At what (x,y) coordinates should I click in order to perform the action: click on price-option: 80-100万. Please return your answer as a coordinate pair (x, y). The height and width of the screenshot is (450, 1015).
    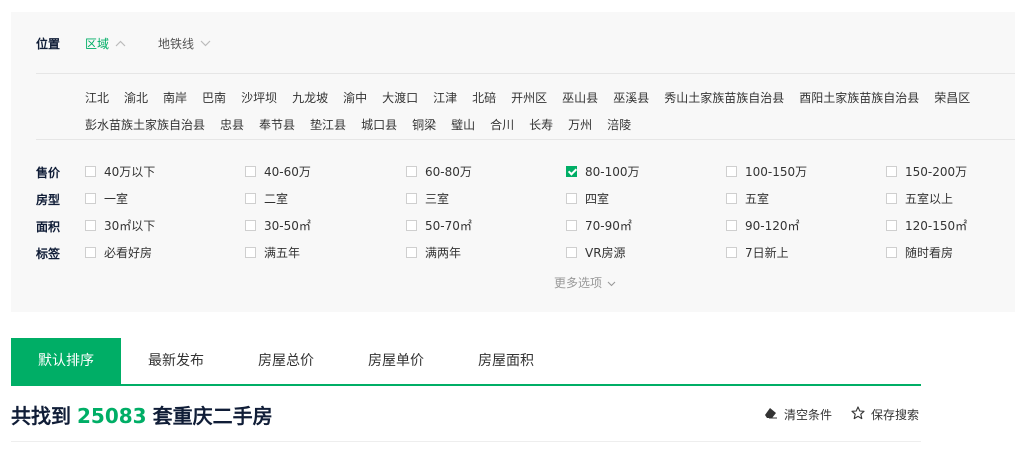
    Looking at the image, I should click on (603, 171).